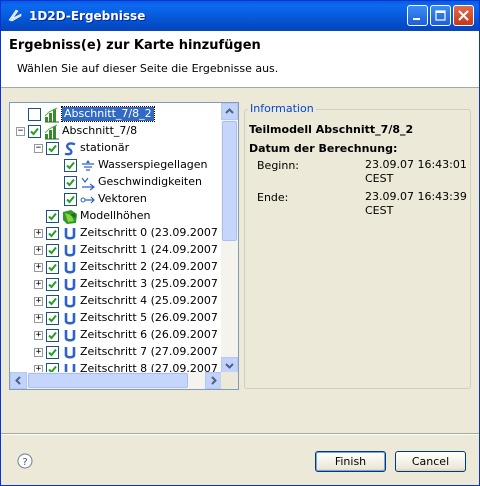 This screenshot has height=486, width=480. What do you see at coordinates (70, 217) in the screenshot?
I see `terrain-icon` at bounding box center [70, 217].